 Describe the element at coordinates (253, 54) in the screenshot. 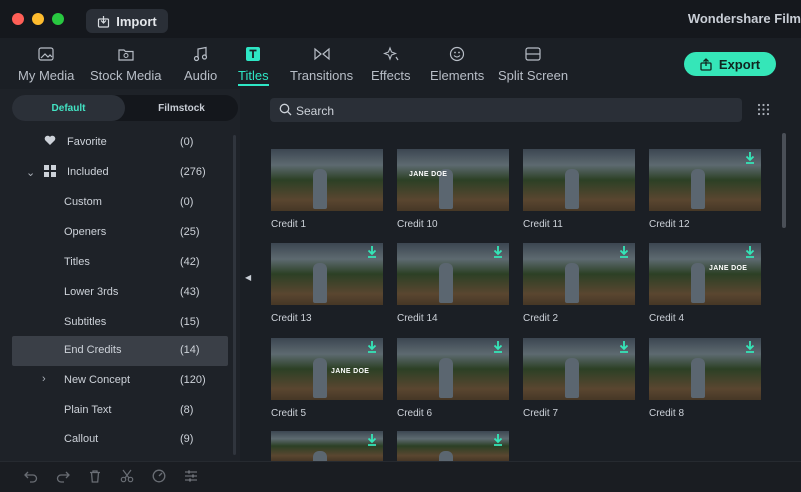

I see `text-t-icon` at that location.